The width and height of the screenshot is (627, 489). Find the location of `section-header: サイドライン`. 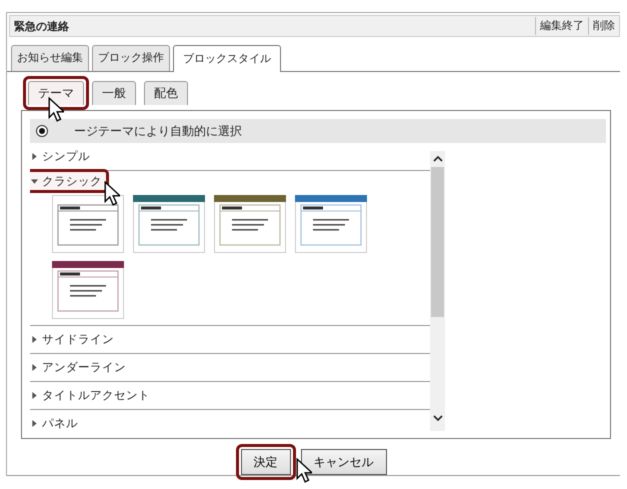

section-header: サイドライン is located at coordinates (75, 339).